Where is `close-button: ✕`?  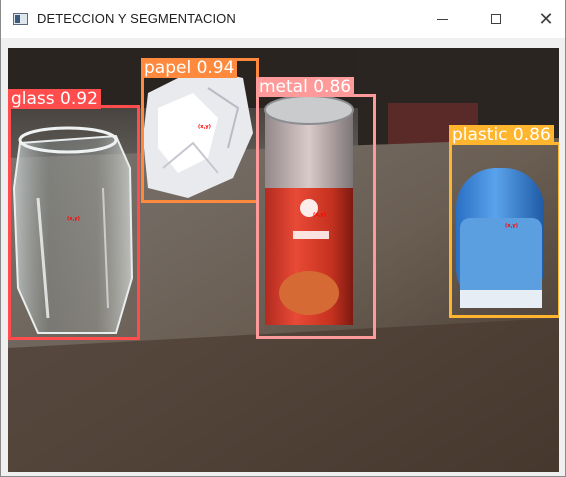
close-button: ✕ is located at coordinates (544, 19).